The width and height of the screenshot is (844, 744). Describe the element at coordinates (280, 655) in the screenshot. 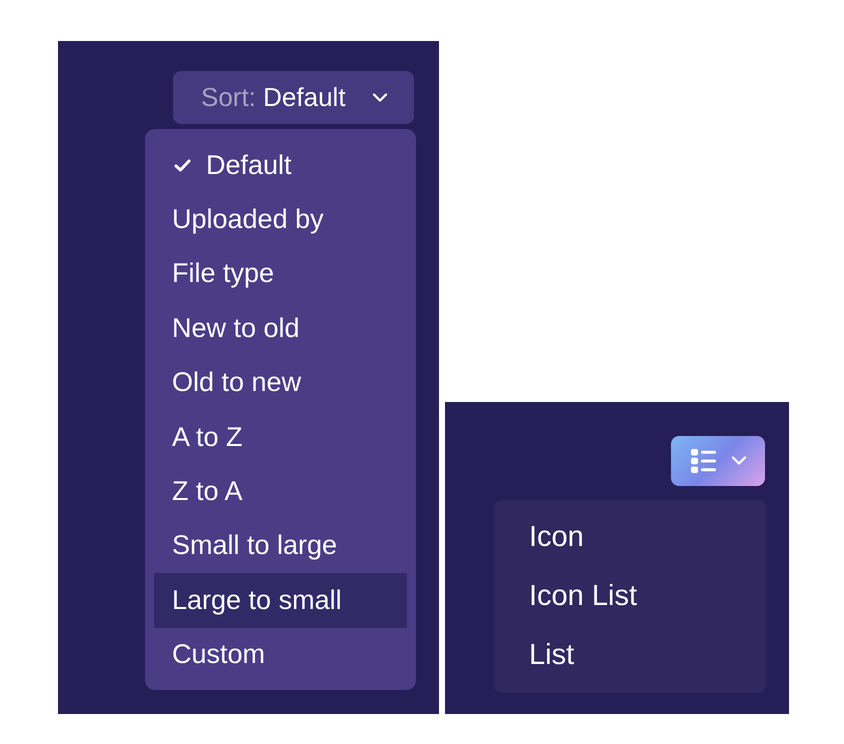

I see `sort-option: Custom` at that location.